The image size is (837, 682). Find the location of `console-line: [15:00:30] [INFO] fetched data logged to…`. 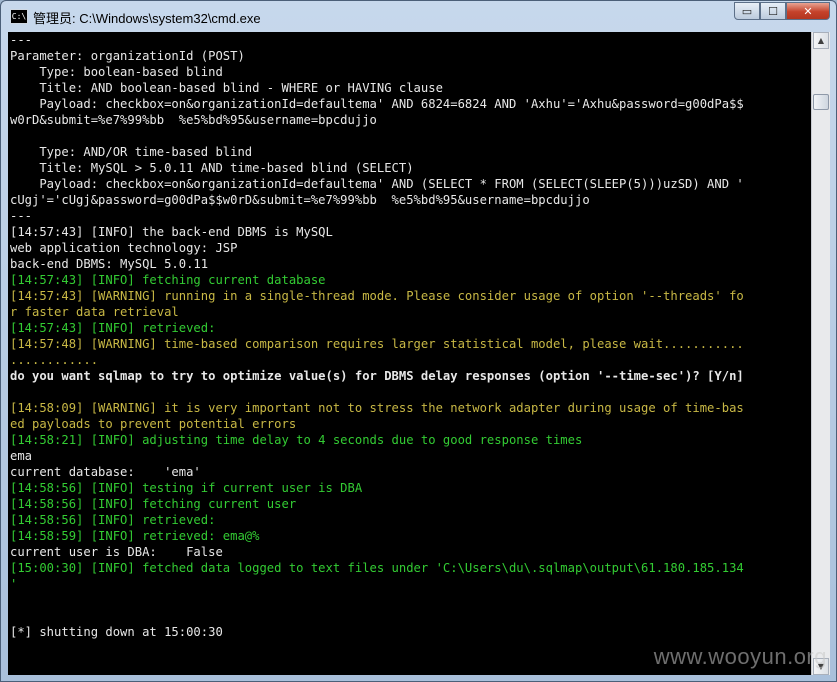

console-line: [15:00:30] [INFO] fetched data logged to… is located at coordinates (377, 568).